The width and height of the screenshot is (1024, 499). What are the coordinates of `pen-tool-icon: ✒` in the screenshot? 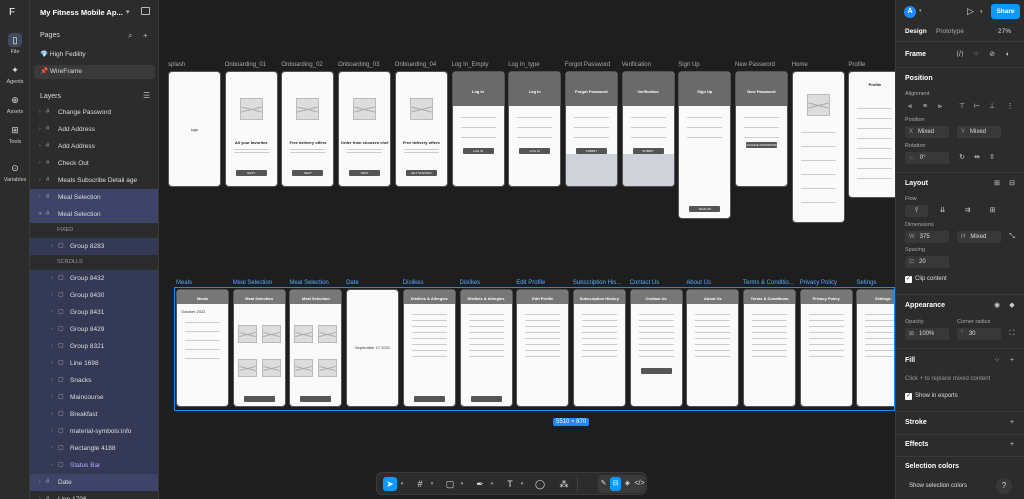 It's located at (480, 484).